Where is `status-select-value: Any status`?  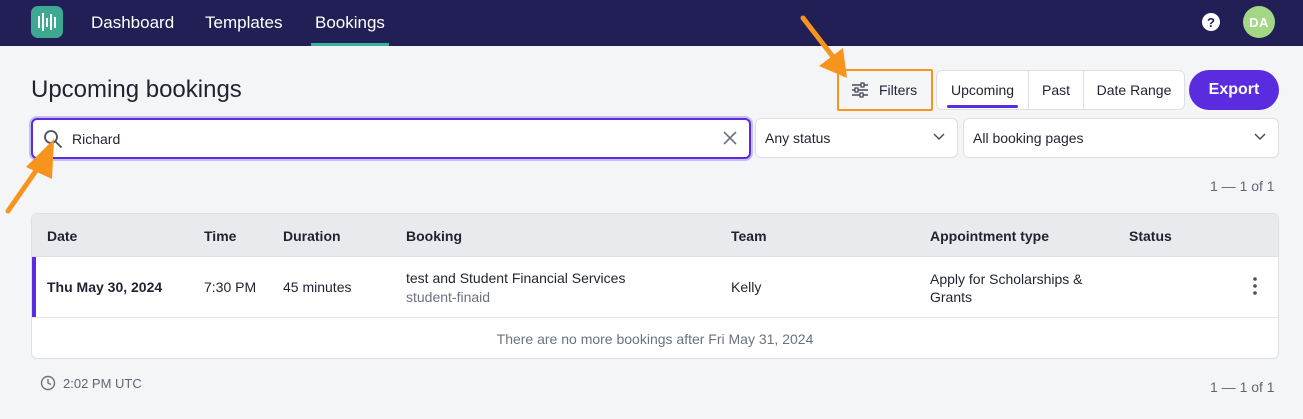
status-select-value: Any status is located at coordinates (798, 138).